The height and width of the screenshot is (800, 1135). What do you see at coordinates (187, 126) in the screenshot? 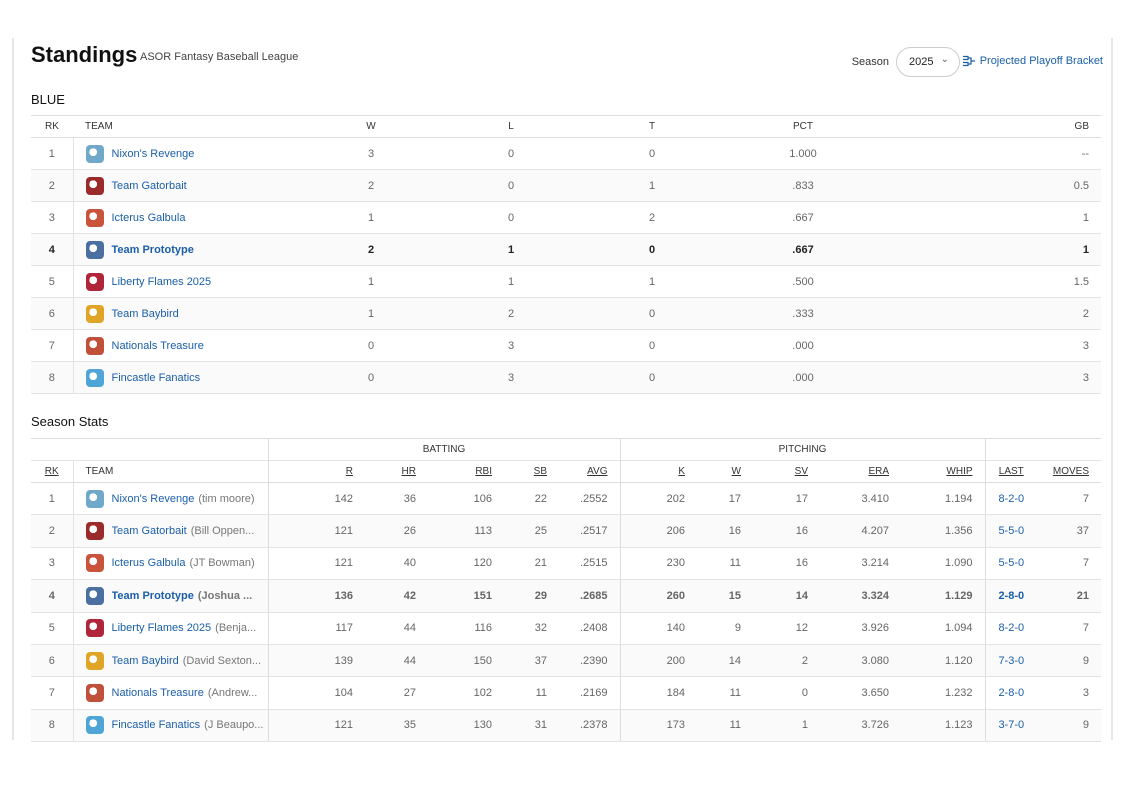
I see `col-header-team: TEAM` at bounding box center [187, 126].